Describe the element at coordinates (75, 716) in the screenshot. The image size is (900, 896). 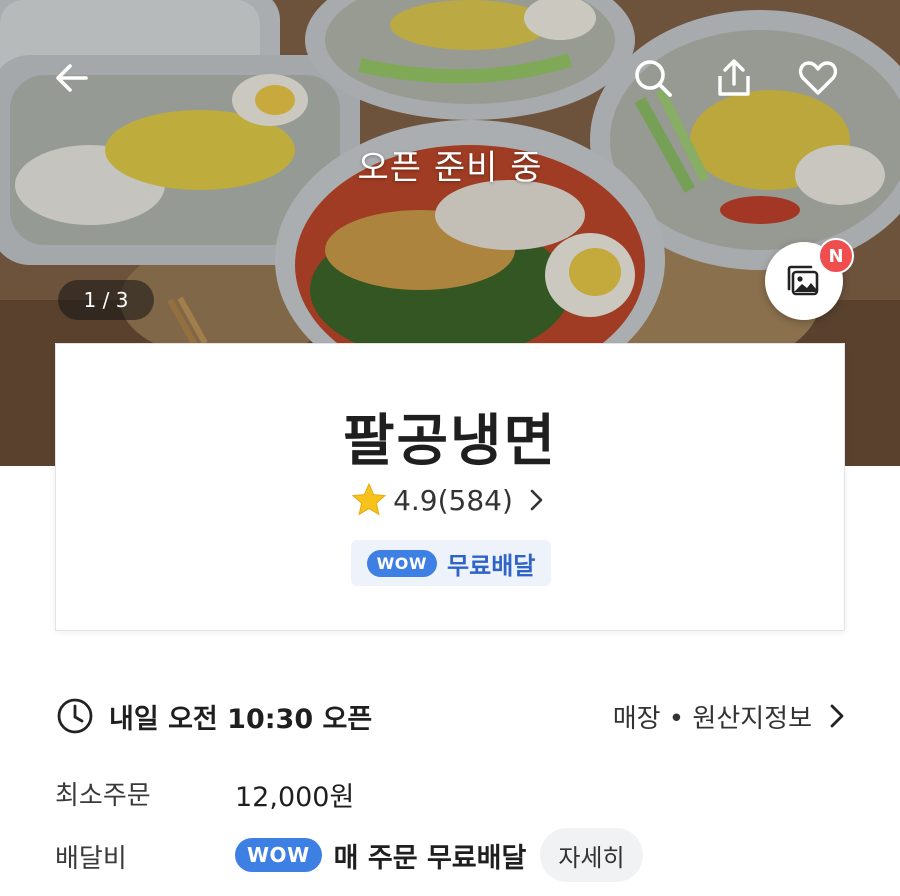
I see `clock-icon` at that location.